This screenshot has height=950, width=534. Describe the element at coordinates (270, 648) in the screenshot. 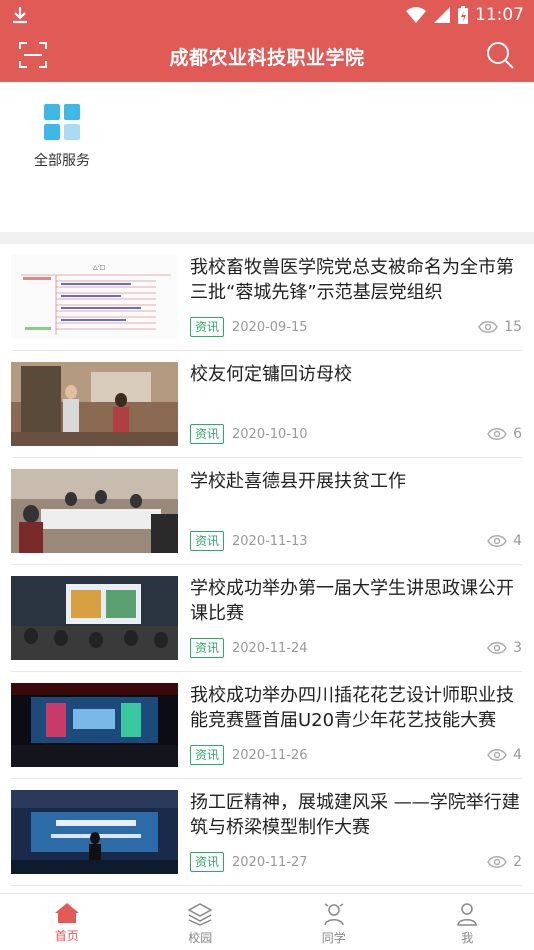

I see `news-date: 2020-11-24` at that location.